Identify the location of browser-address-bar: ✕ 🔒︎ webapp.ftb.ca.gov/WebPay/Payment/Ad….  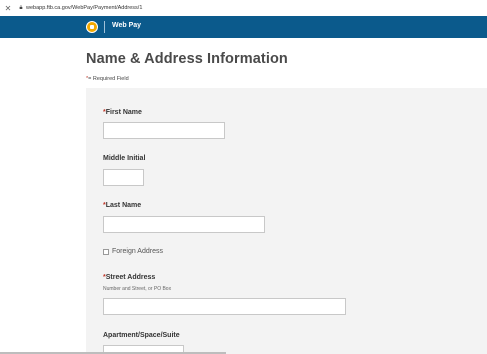
(243, 8).